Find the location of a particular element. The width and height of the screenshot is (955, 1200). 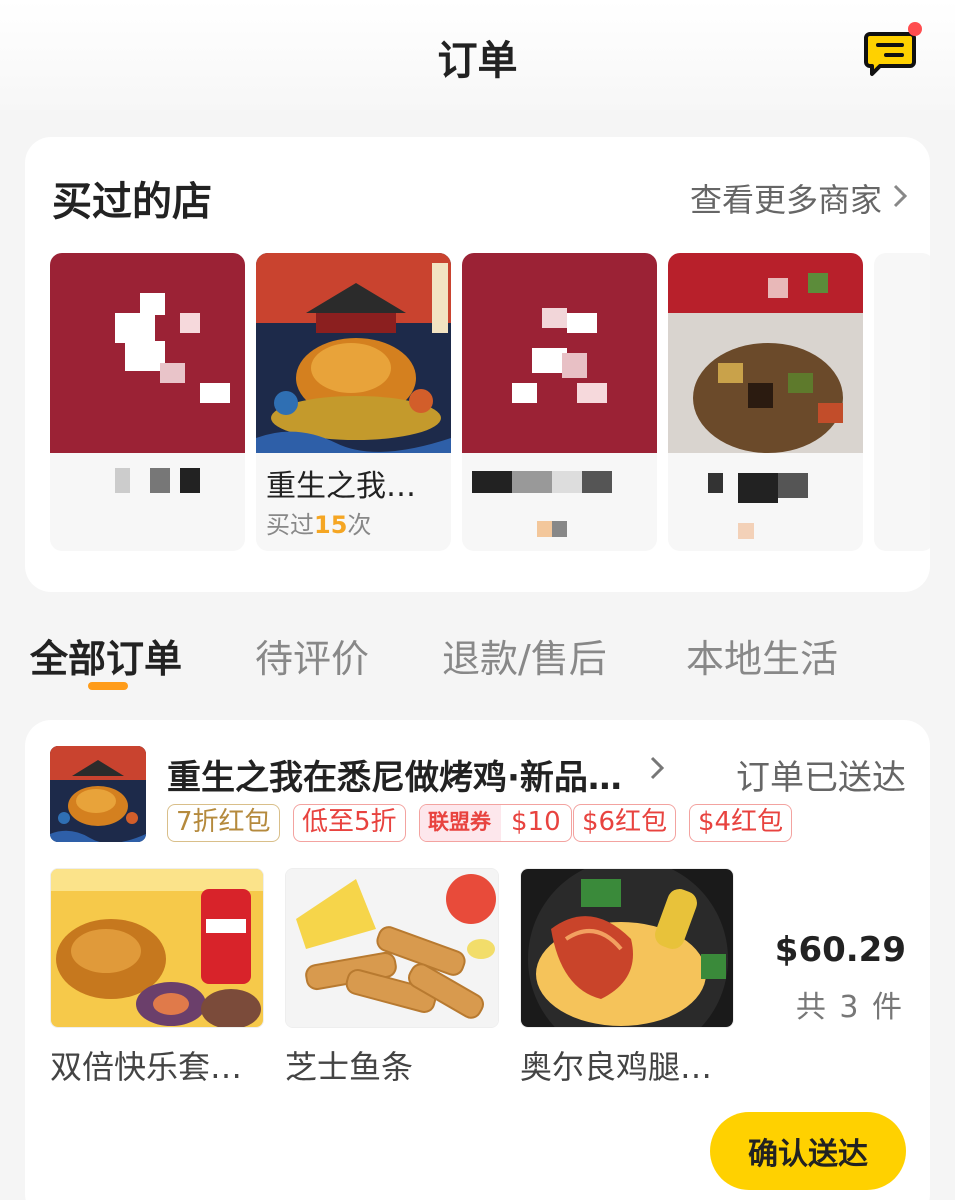

confirm-delivery-button: 确认送达 is located at coordinates (808, 1151).